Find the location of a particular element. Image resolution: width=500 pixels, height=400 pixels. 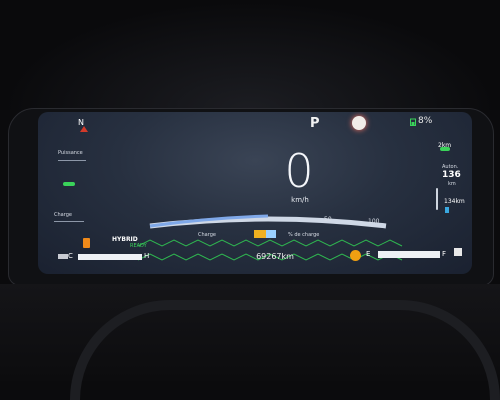

red-warning-light is located at coordinates (359, 123).